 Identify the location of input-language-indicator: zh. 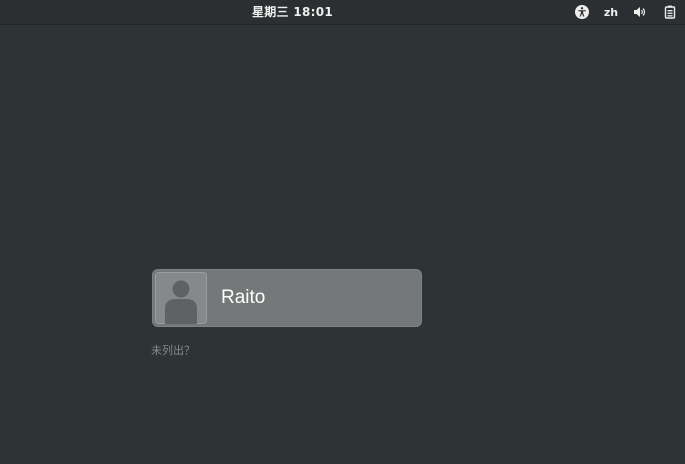
(611, 12).